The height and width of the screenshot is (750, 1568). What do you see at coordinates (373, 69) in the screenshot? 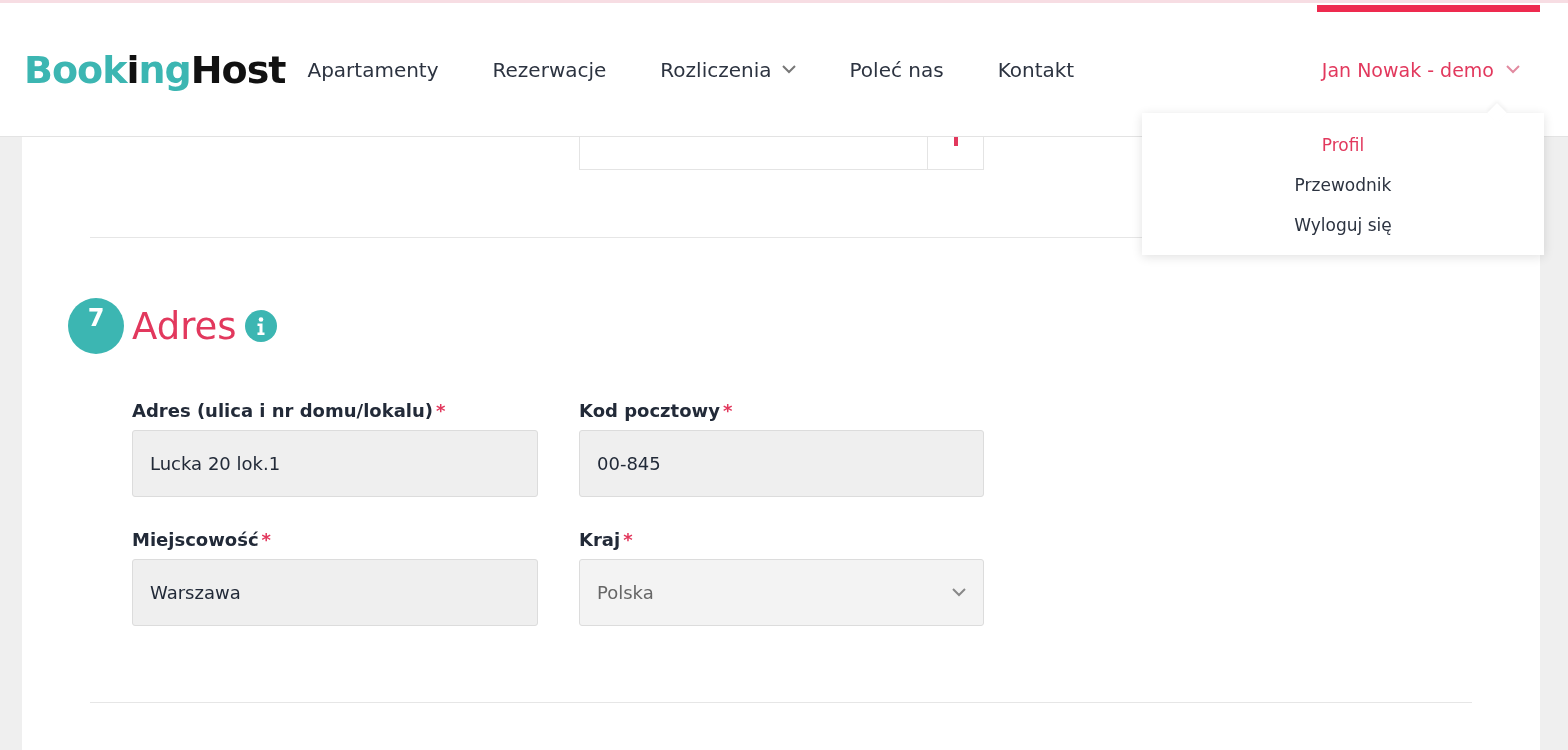
I see `nav-link: Apartamenty` at bounding box center [373, 69].